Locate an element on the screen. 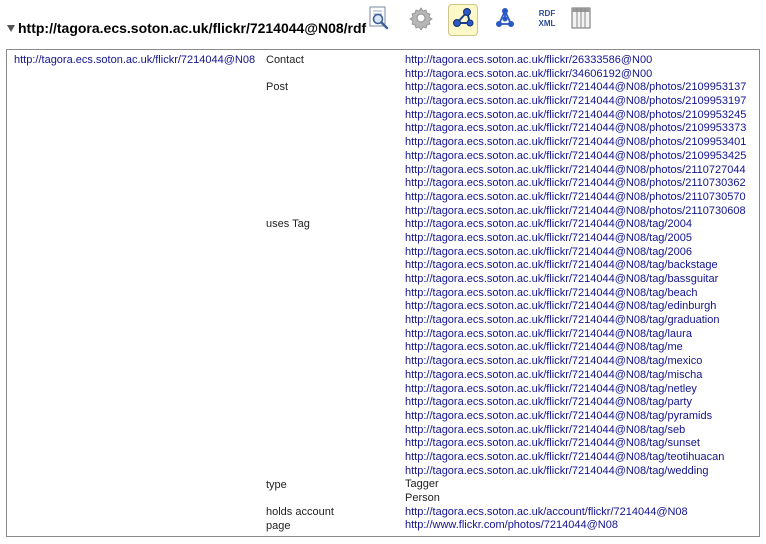 The width and height of the screenshot is (766, 544). table-view-button is located at coordinates (581, 20).